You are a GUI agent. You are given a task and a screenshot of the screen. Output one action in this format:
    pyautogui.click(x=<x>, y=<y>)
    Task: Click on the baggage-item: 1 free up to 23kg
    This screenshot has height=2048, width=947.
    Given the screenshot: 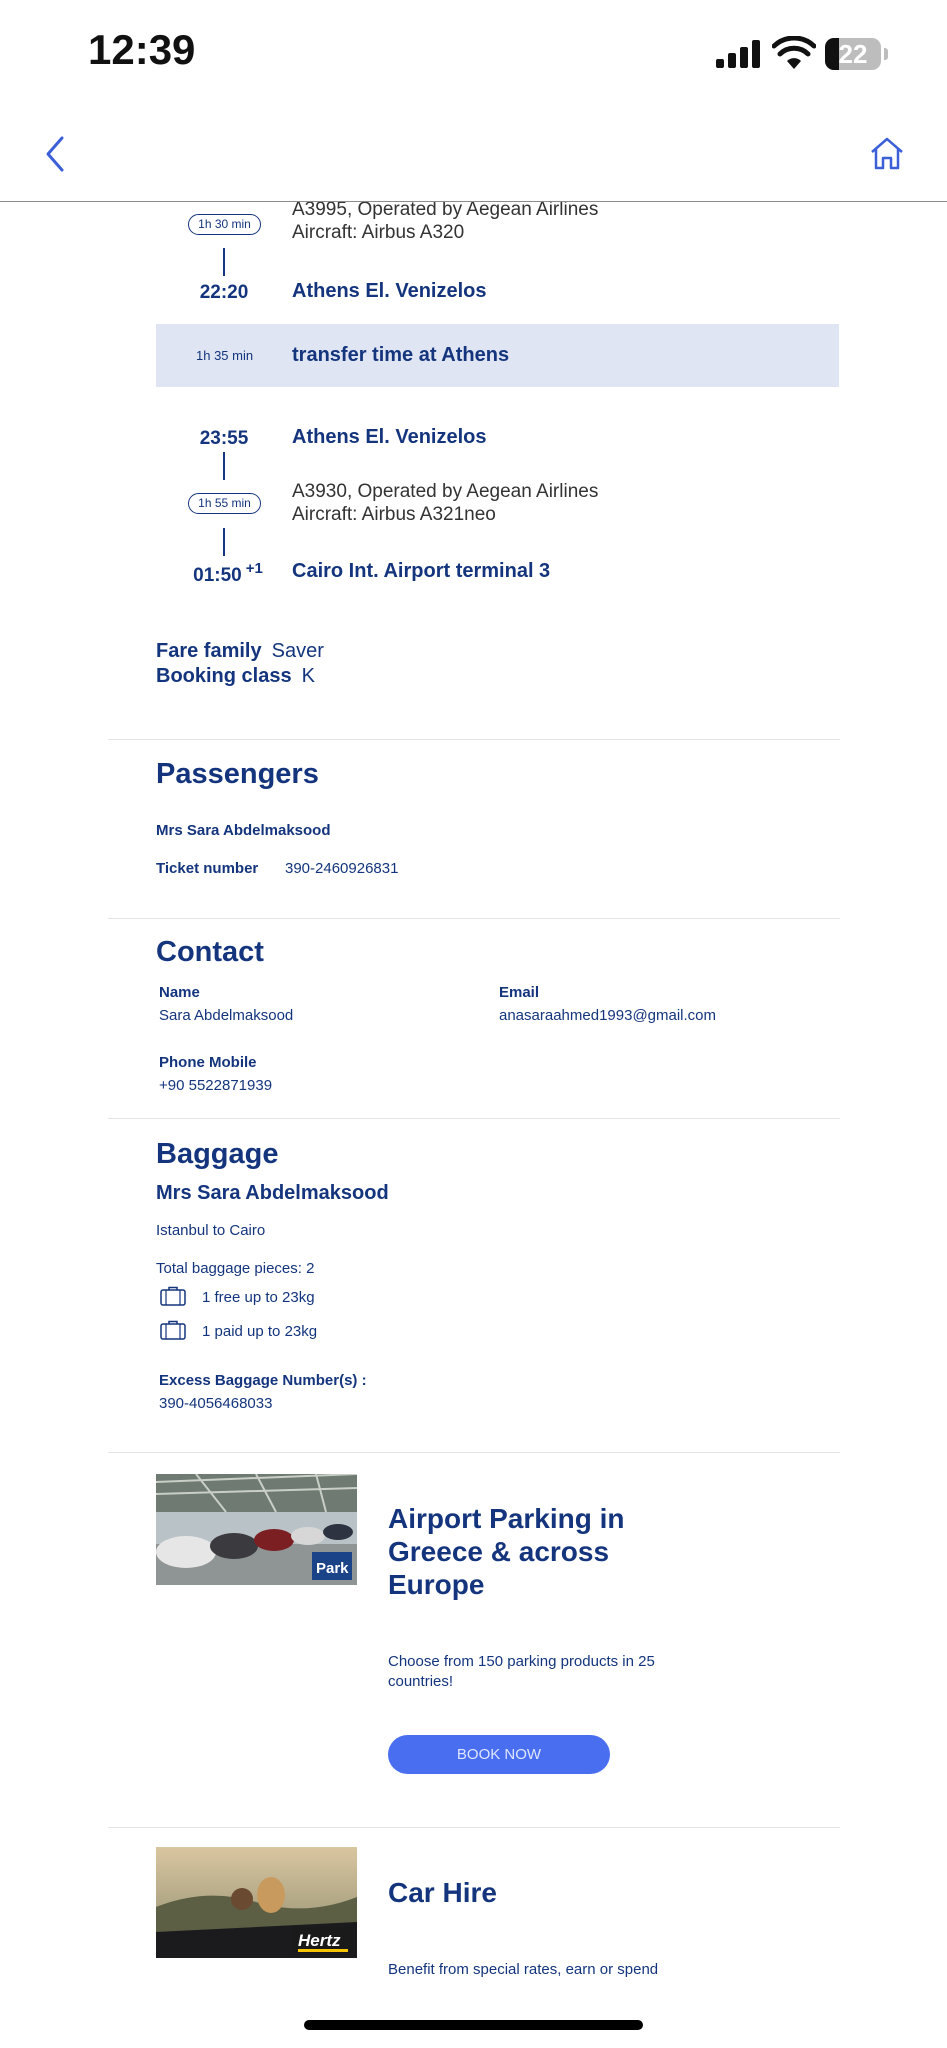 What is the action you would take?
    pyautogui.click(x=258, y=1297)
    